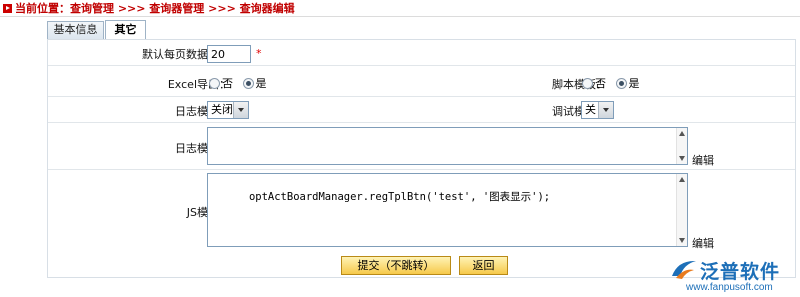  What do you see at coordinates (227, 83) in the screenshot?
I see `excel-export-no-label: 否` at bounding box center [227, 83].